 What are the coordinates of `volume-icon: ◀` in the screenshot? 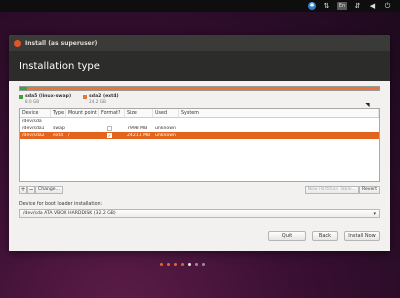 It's located at (372, 6).